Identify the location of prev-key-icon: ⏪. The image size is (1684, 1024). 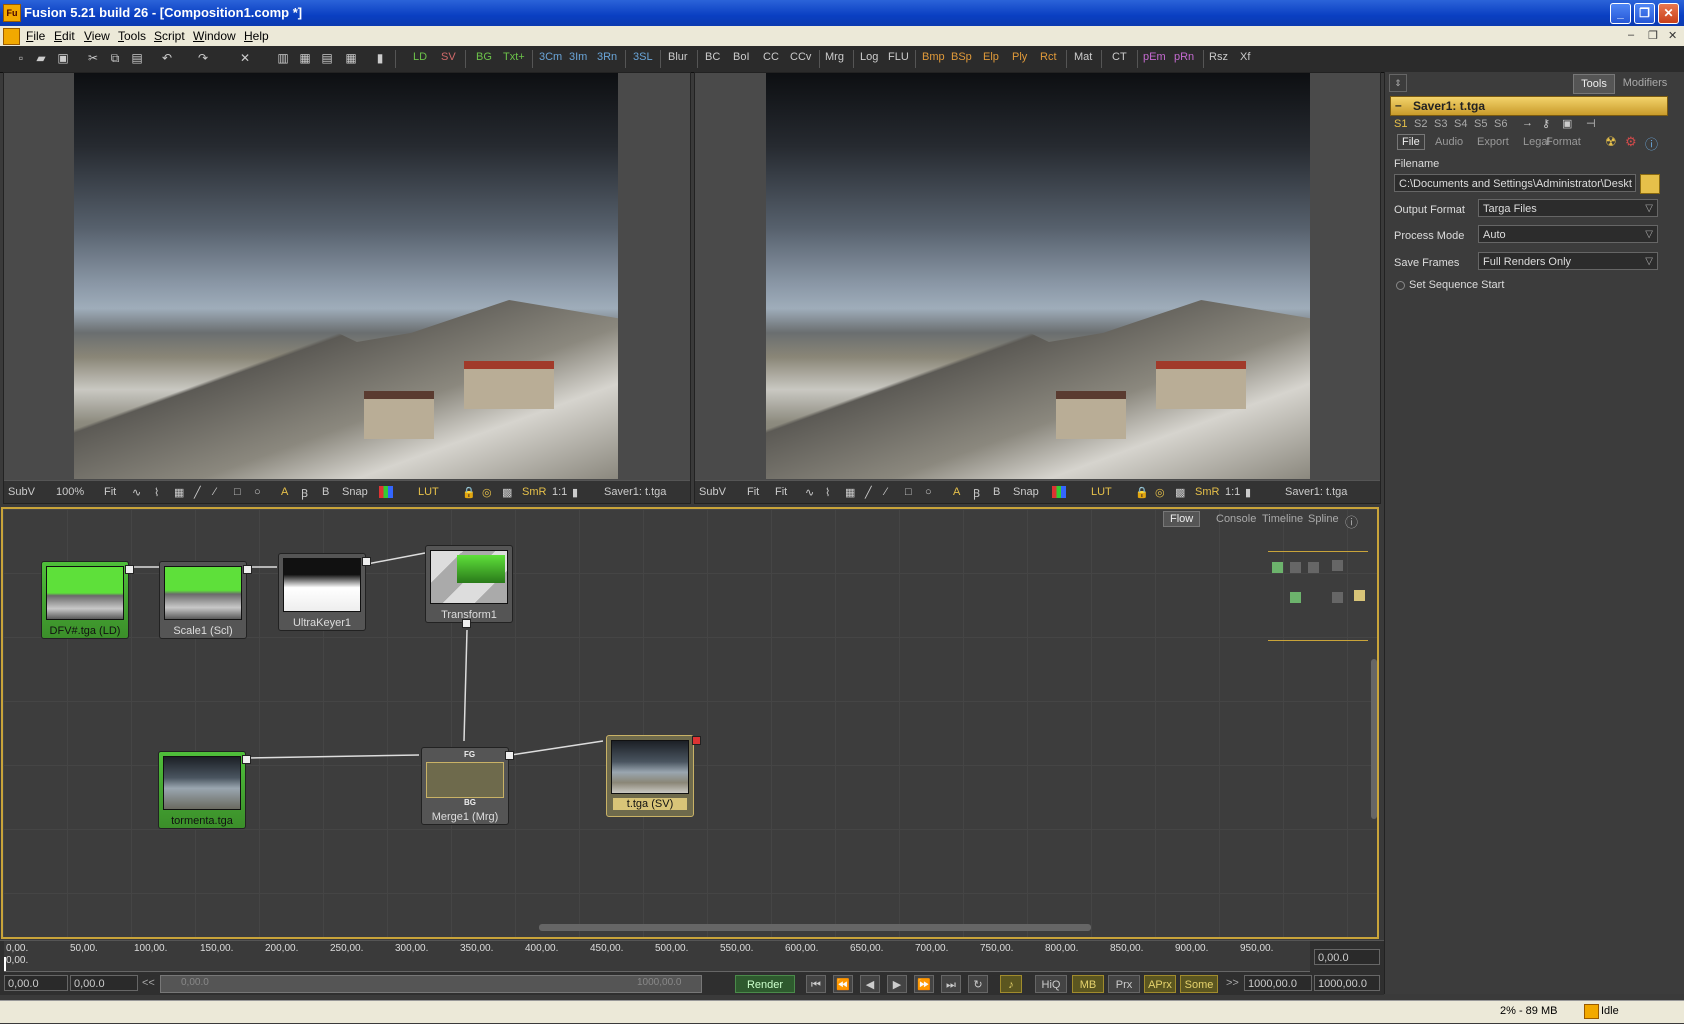
(843, 984).